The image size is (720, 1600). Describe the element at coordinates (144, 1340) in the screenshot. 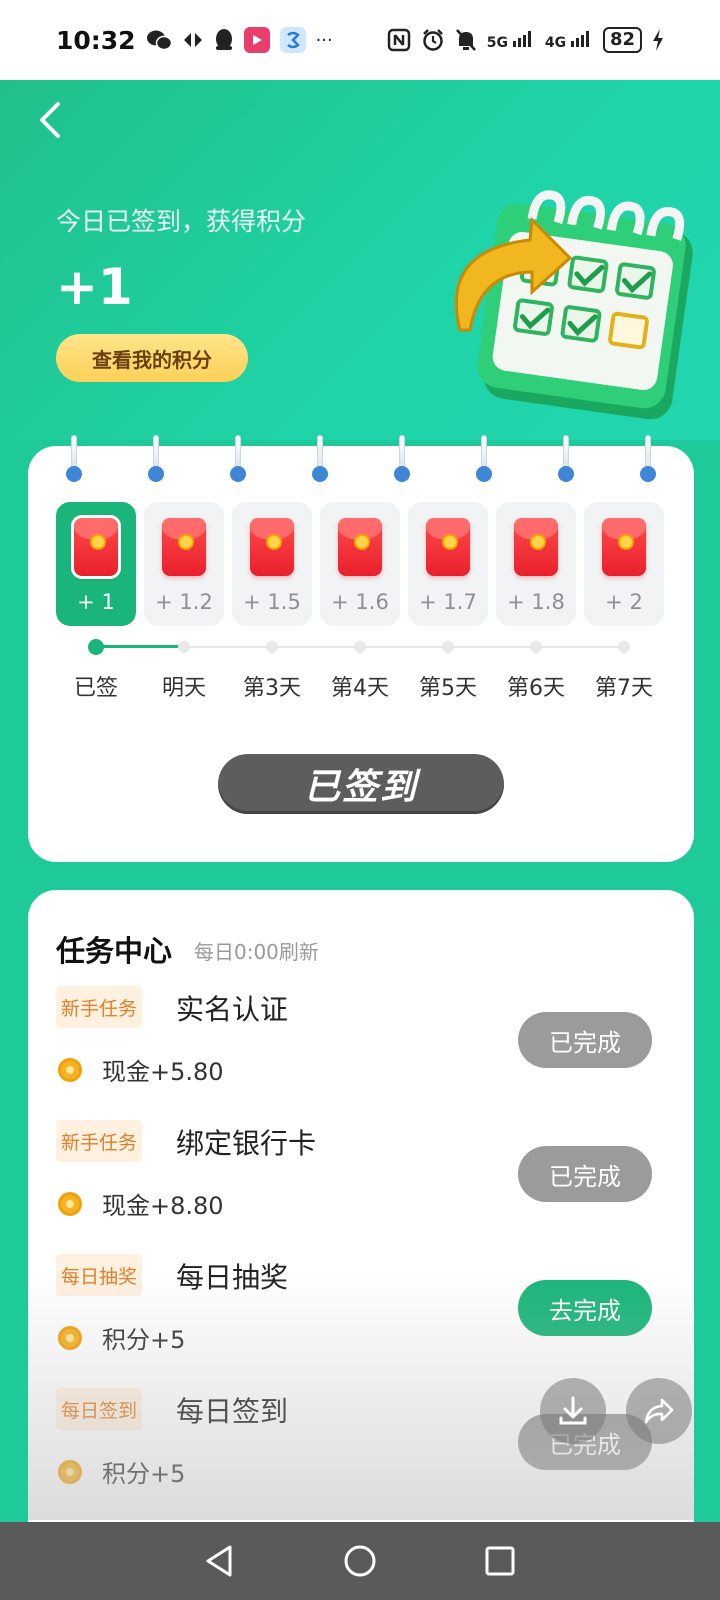

I see `task-reward: 积分+5` at that location.